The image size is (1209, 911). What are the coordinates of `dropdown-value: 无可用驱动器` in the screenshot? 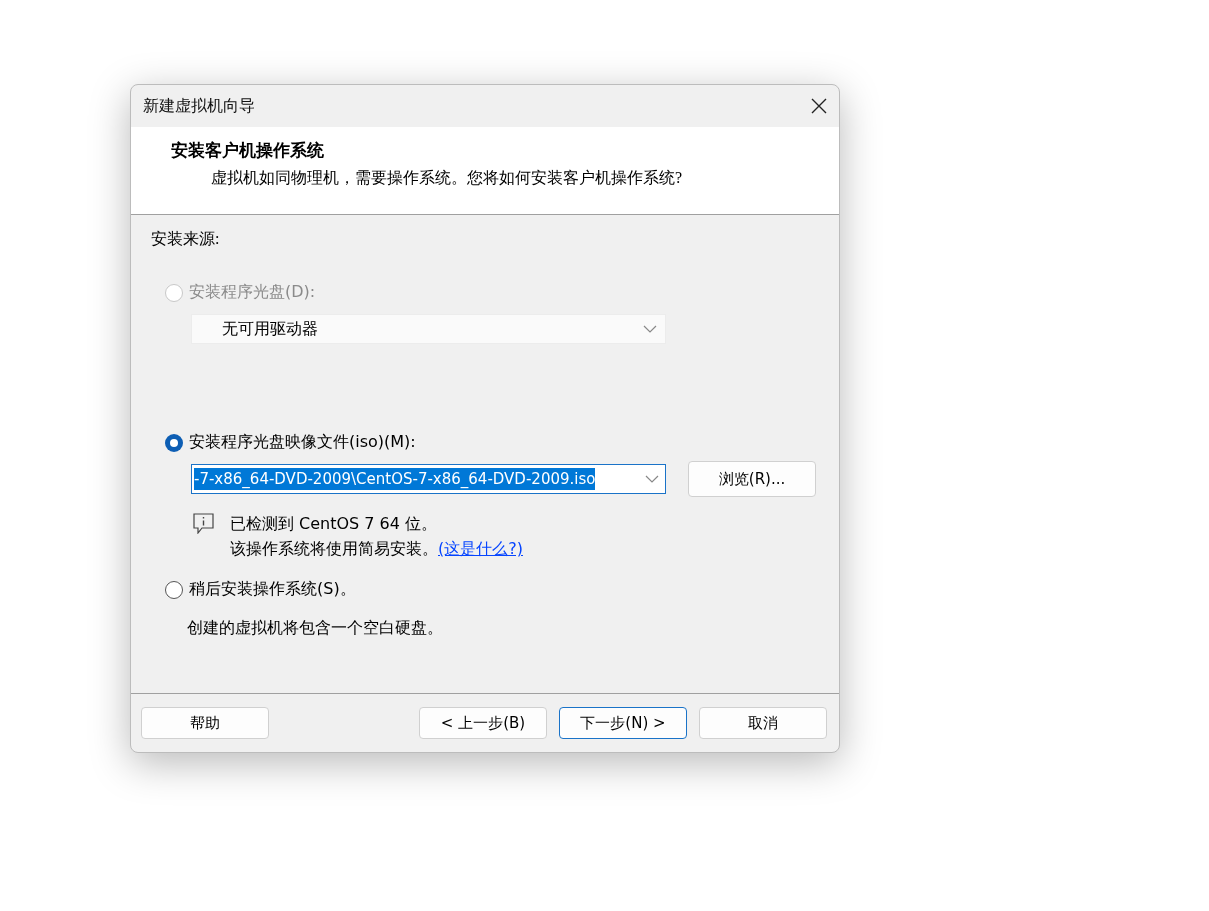 It's located at (270, 328).